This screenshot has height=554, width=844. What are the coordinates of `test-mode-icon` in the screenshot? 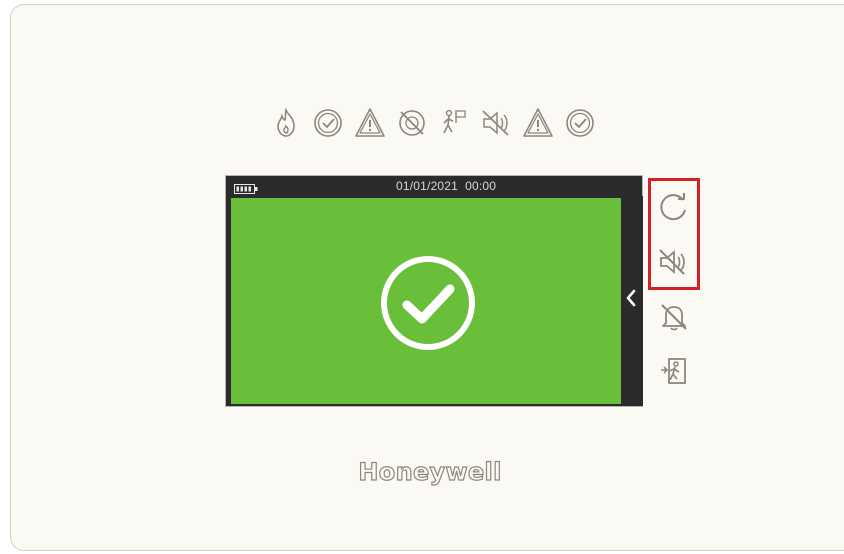 It's located at (454, 123).